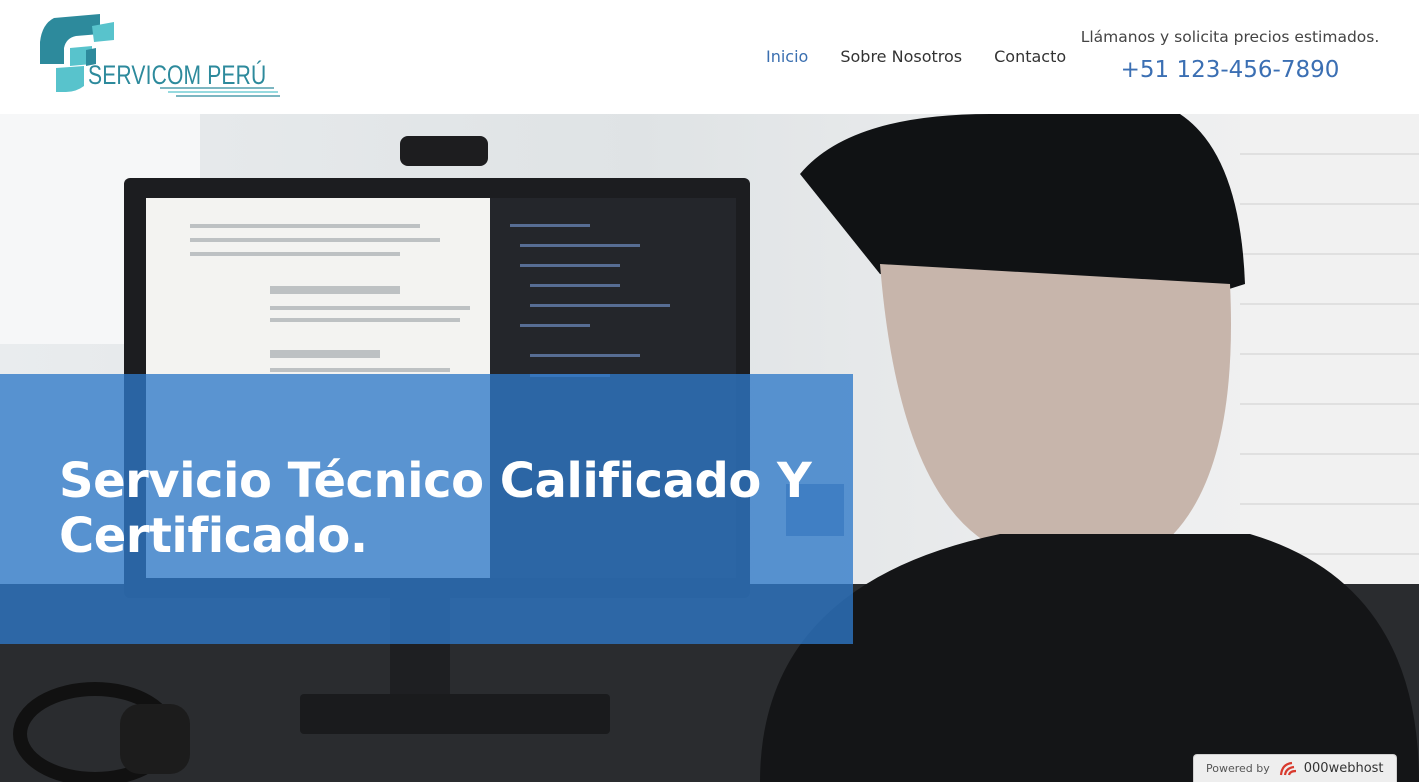 The width and height of the screenshot is (1419, 782). Describe the element at coordinates (1238, 768) in the screenshot. I see `powered-by-label: Powered by` at that location.